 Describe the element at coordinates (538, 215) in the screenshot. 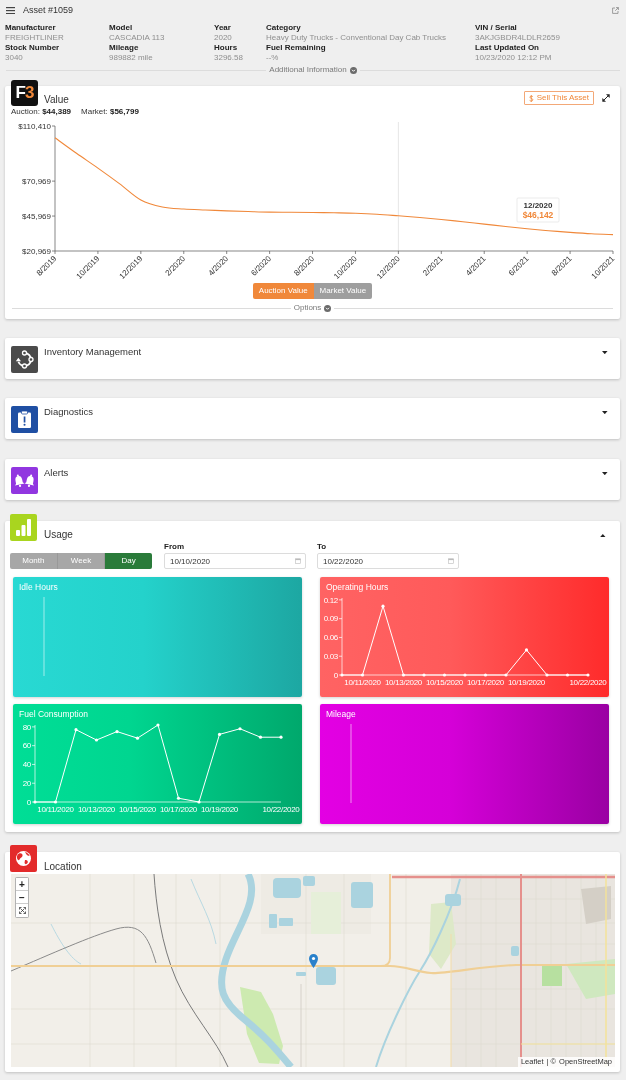

I see `tooltip-value: $46,142` at that location.